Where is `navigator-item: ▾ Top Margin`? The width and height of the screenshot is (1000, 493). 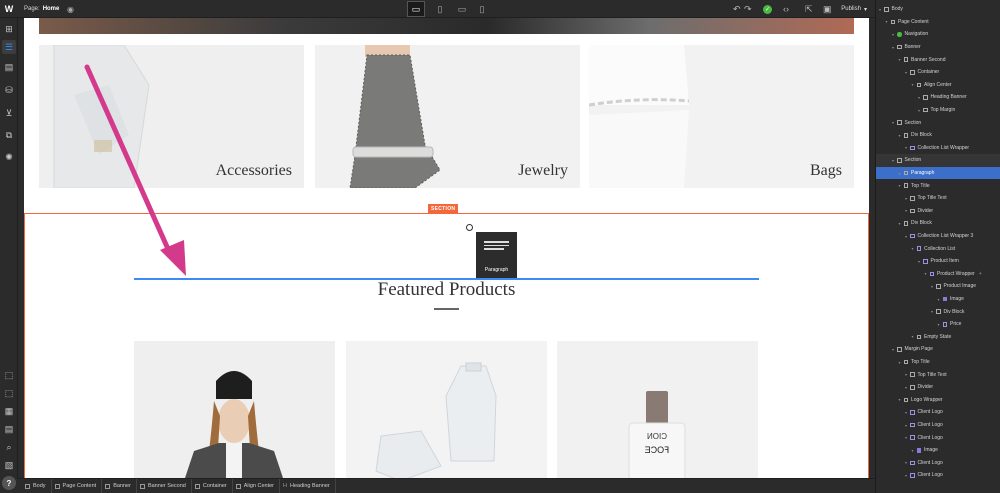 navigator-item: ▾ Top Margin is located at coordinates (938, 110).